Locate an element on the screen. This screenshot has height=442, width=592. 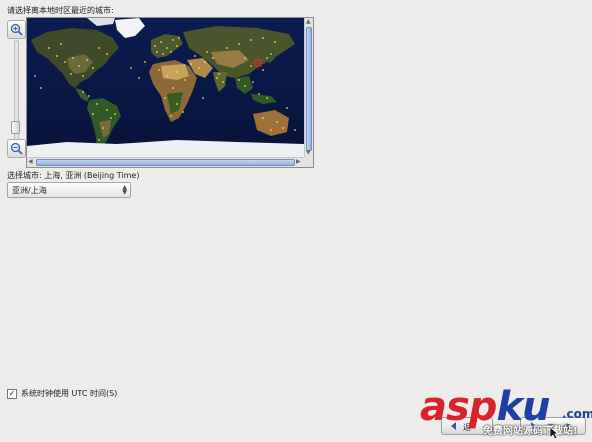
utc-checkbox-label: 系统时钟使用 UTC 时间(S) is located at coordinates (69, 393).